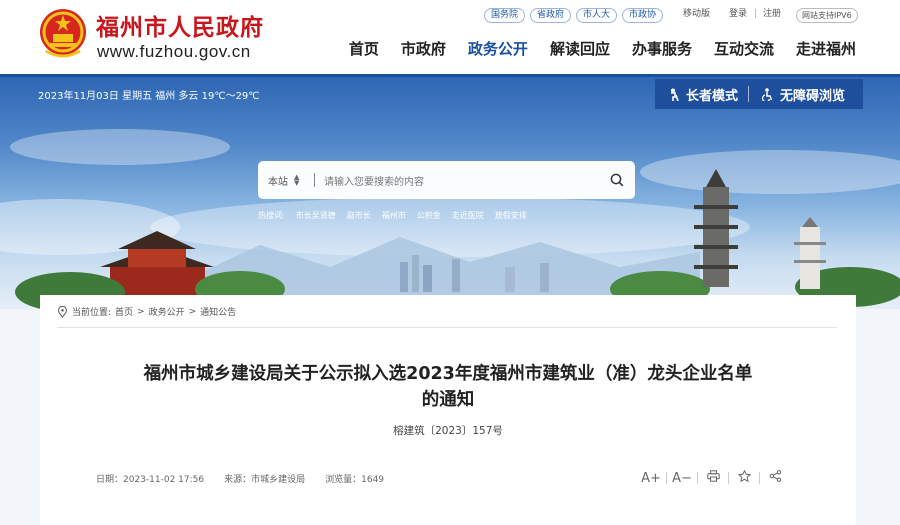  Describe the element at coordinates (429, 215) in the screenshot. I see `hot-word: 公积金` at that location.